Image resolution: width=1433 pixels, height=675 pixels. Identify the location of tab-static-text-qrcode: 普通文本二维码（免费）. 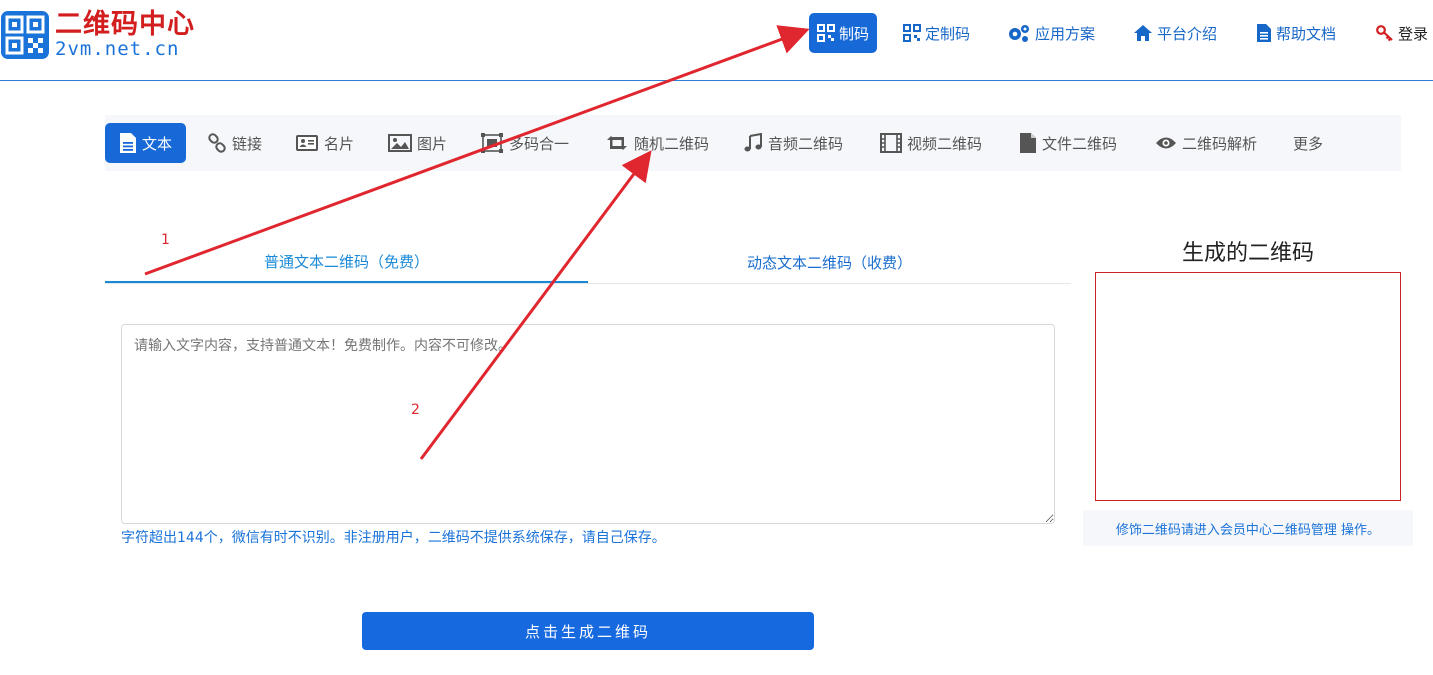
(346, 262).